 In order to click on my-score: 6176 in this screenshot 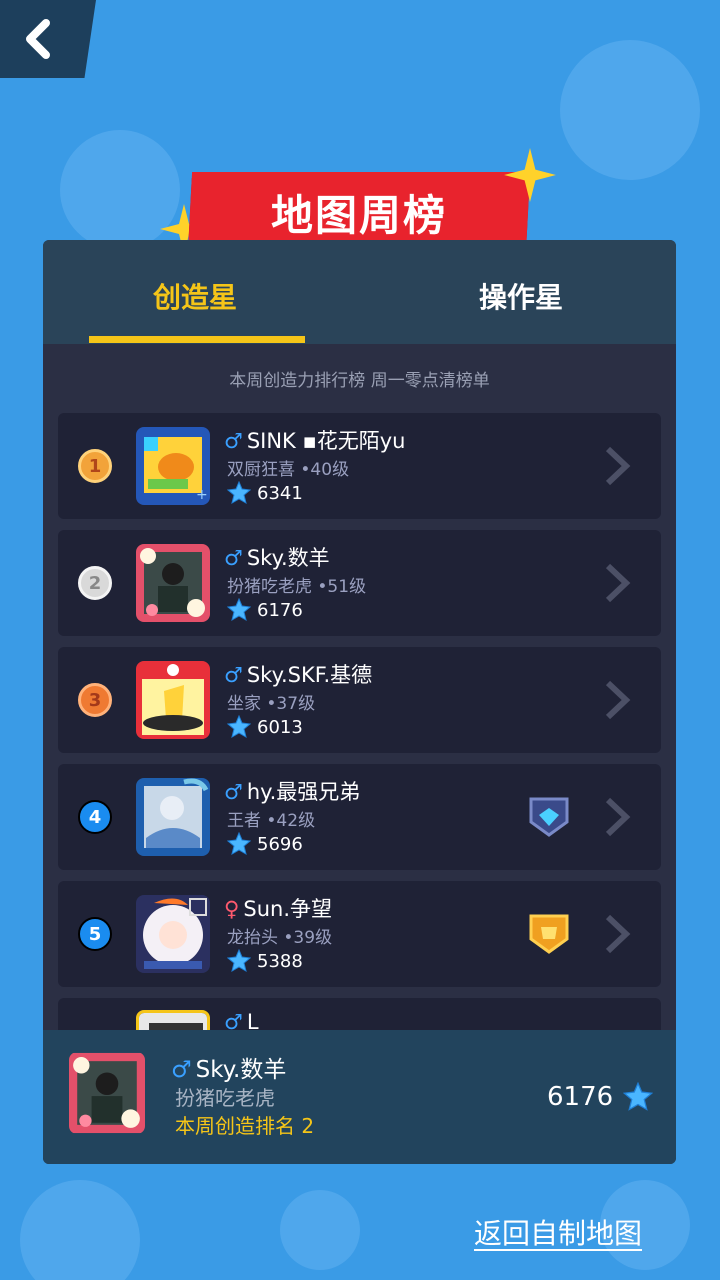, I will do `click(600, 1097)`.